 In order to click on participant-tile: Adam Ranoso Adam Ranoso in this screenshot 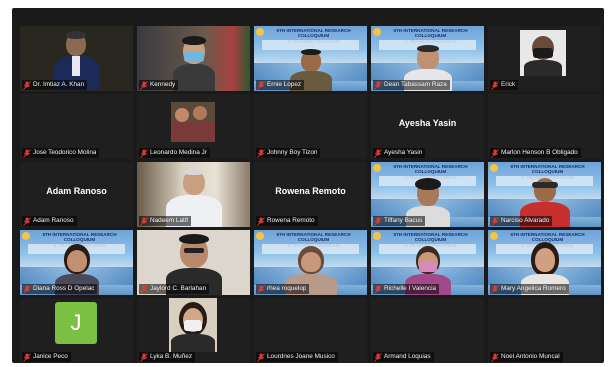, I will do `click(76, 194)`.